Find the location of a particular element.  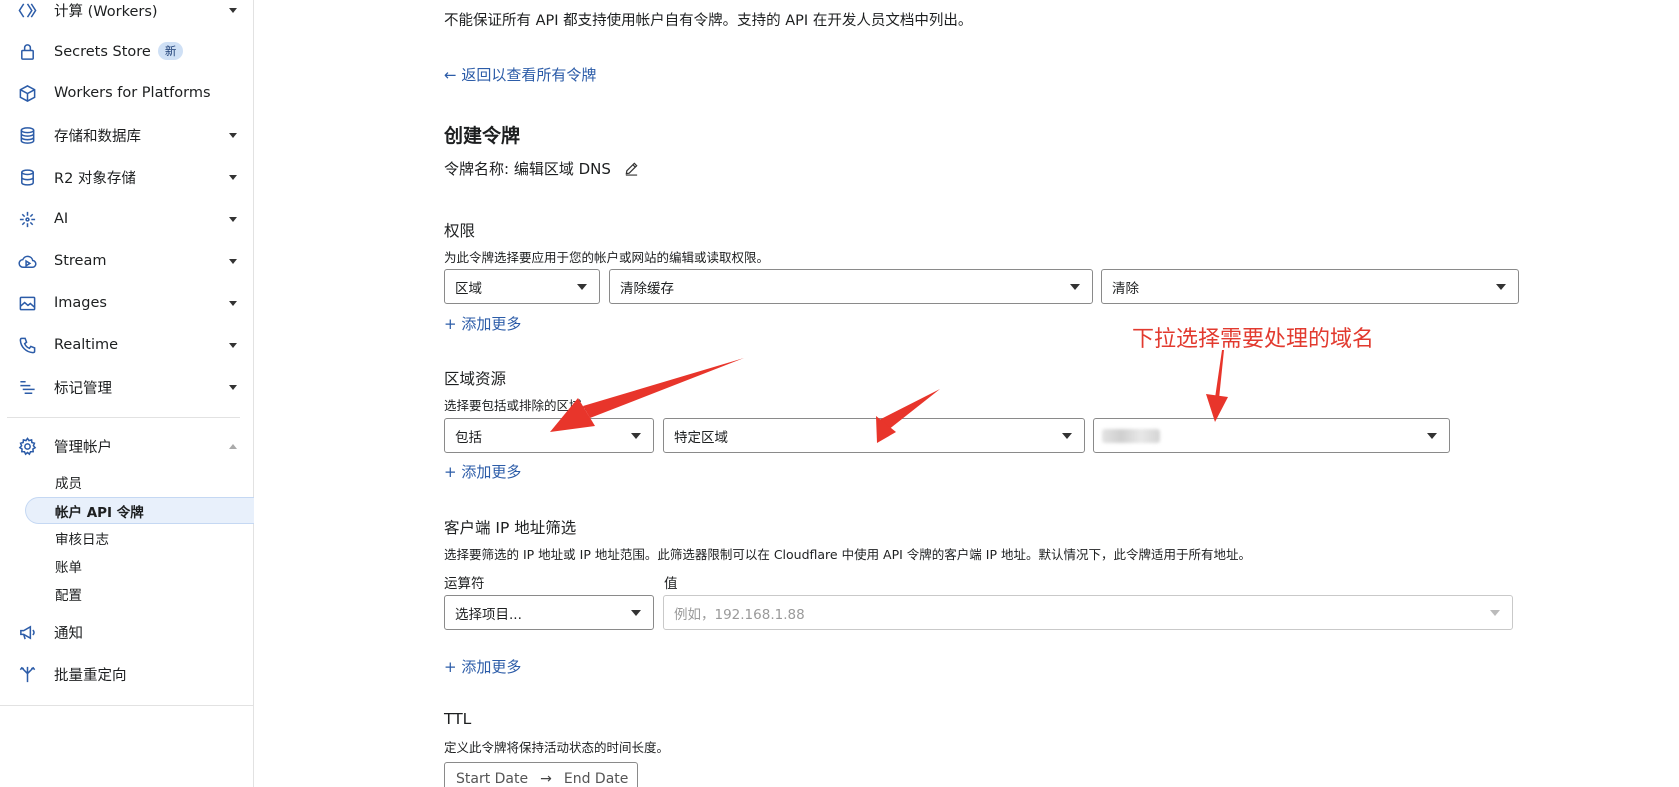

ttl-title: TTL is located at coordinates (458, 719).